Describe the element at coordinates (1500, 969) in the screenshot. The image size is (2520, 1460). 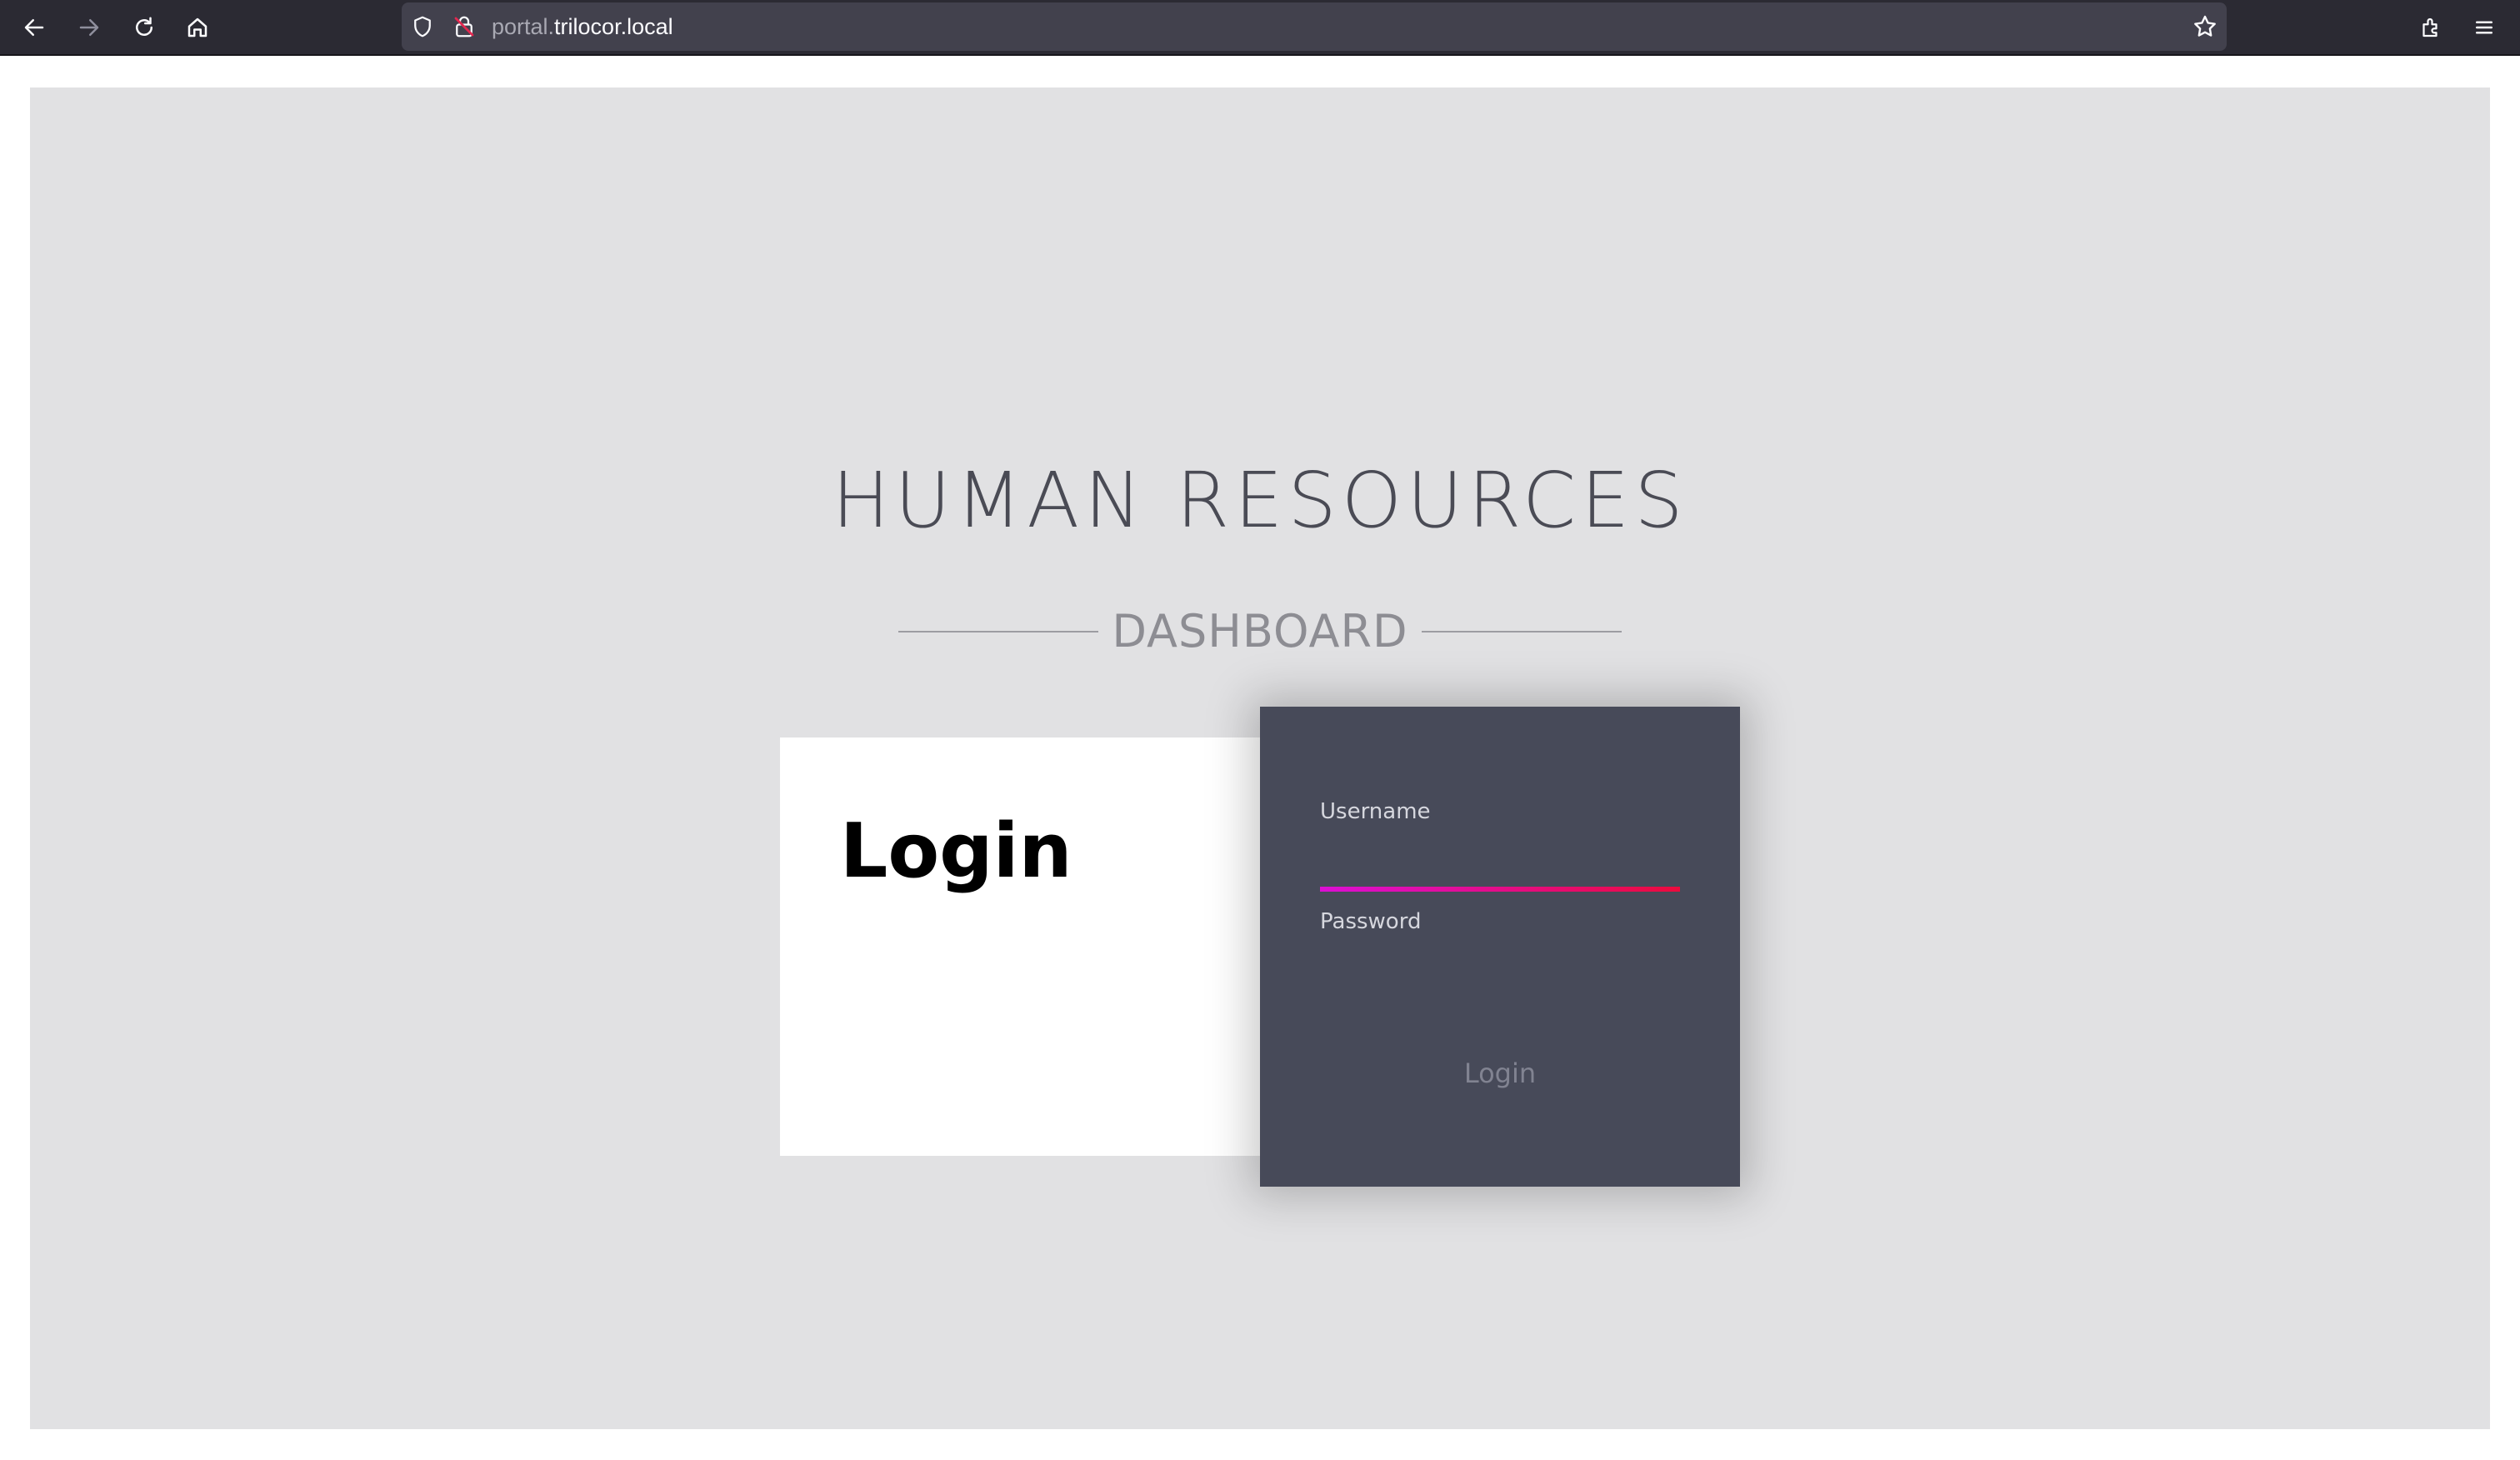
I see `password-field` at that location.